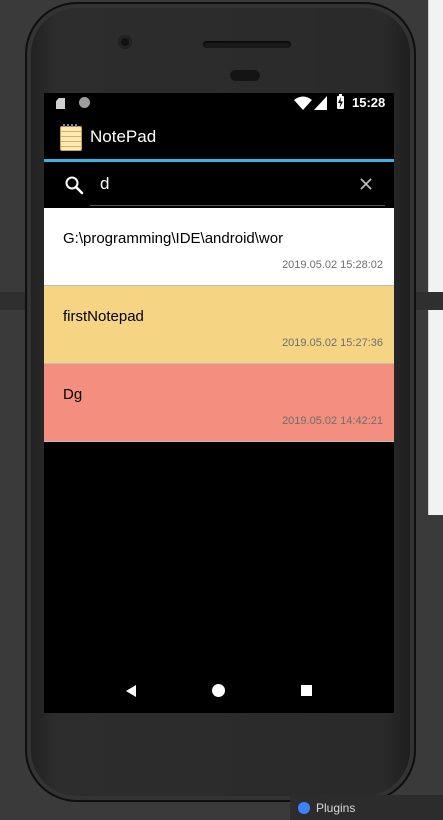 The width and height of the screenshot is (443, 820). I want to click on note-item: Dg 2019.05.02 14:42:21, so click(219, 403).